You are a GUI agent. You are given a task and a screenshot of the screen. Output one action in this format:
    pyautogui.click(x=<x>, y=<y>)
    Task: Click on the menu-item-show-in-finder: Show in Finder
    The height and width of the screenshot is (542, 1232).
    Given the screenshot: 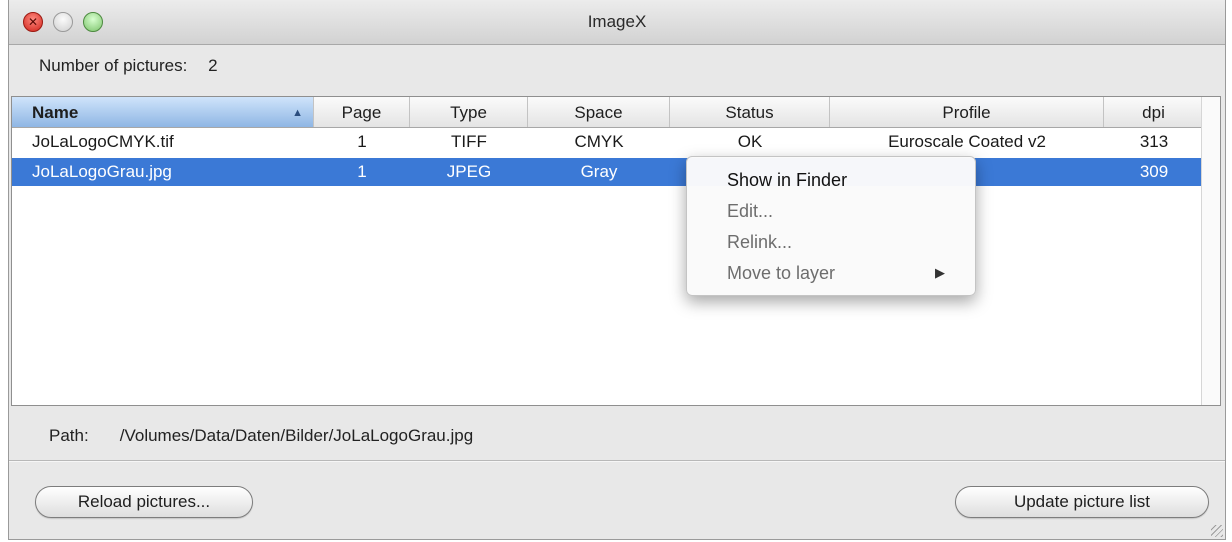 What is the action you would take?
    pyautogui.click(x=831, y=180)
    